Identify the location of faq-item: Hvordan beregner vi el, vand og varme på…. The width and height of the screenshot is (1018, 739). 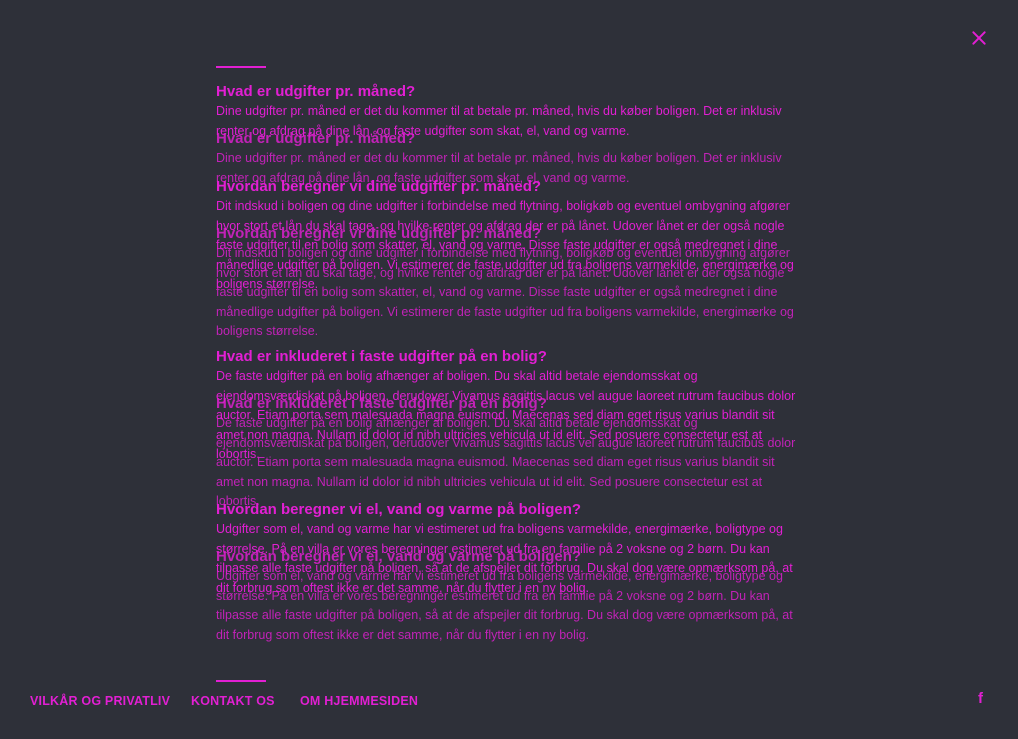
(510, 595).